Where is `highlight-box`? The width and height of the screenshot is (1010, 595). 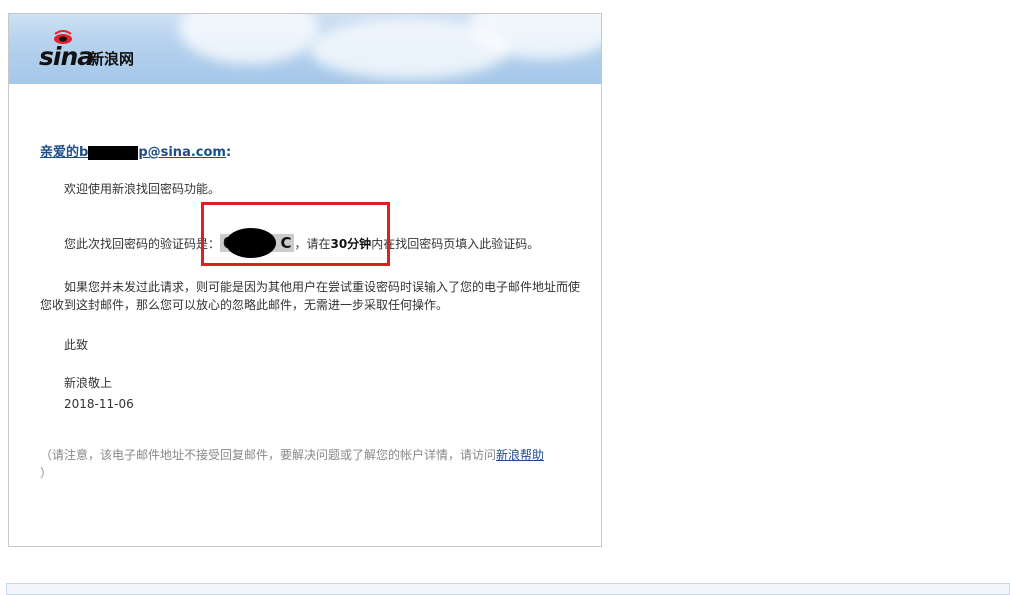
highlight-box is located at coordinates (295, 234).